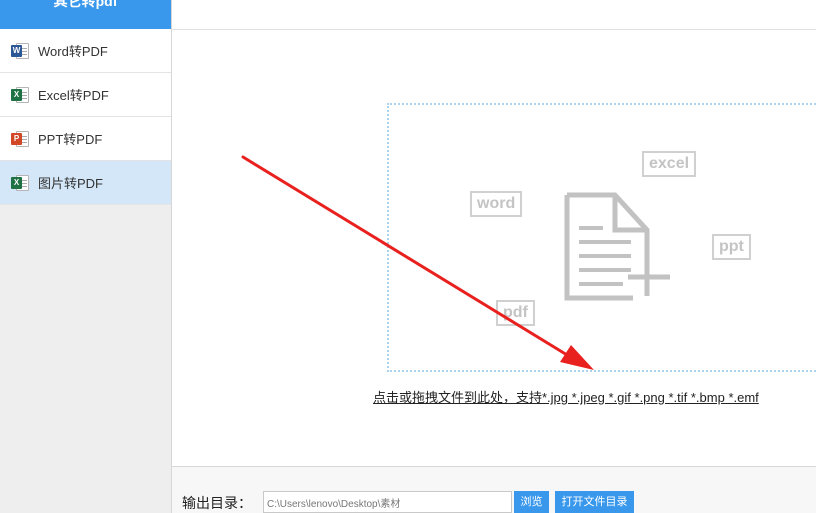 This screenshot has width=816, height=513. What do you see at coordinates (618, 247) in the screenshot?
I see `add-document-icon` at bounding box center [618, 247].